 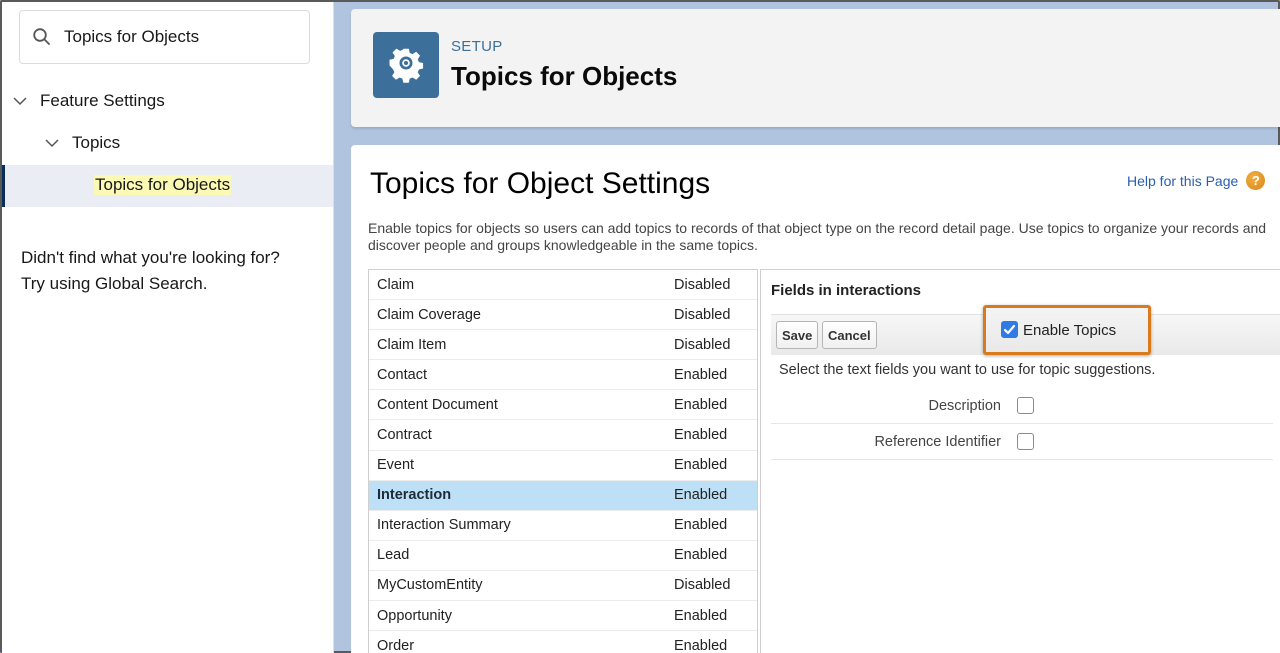 I want to click on object-name: Content Document, so click(x=437, y=404).